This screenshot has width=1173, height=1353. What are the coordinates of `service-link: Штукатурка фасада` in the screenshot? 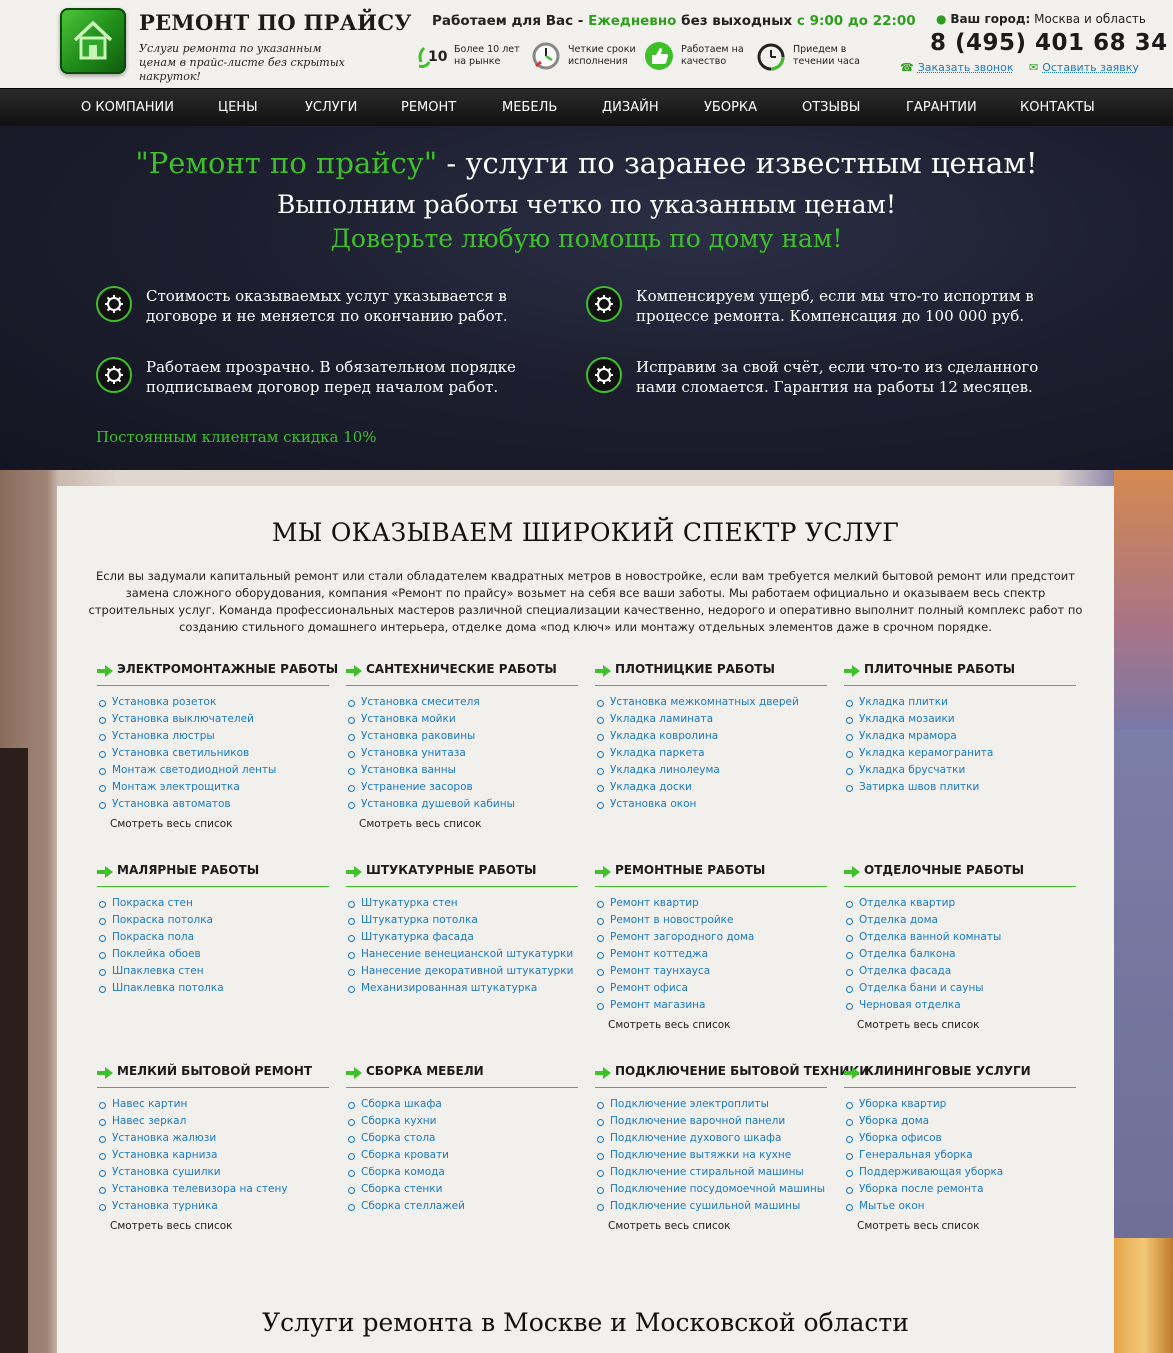 It's located at (462, 939).